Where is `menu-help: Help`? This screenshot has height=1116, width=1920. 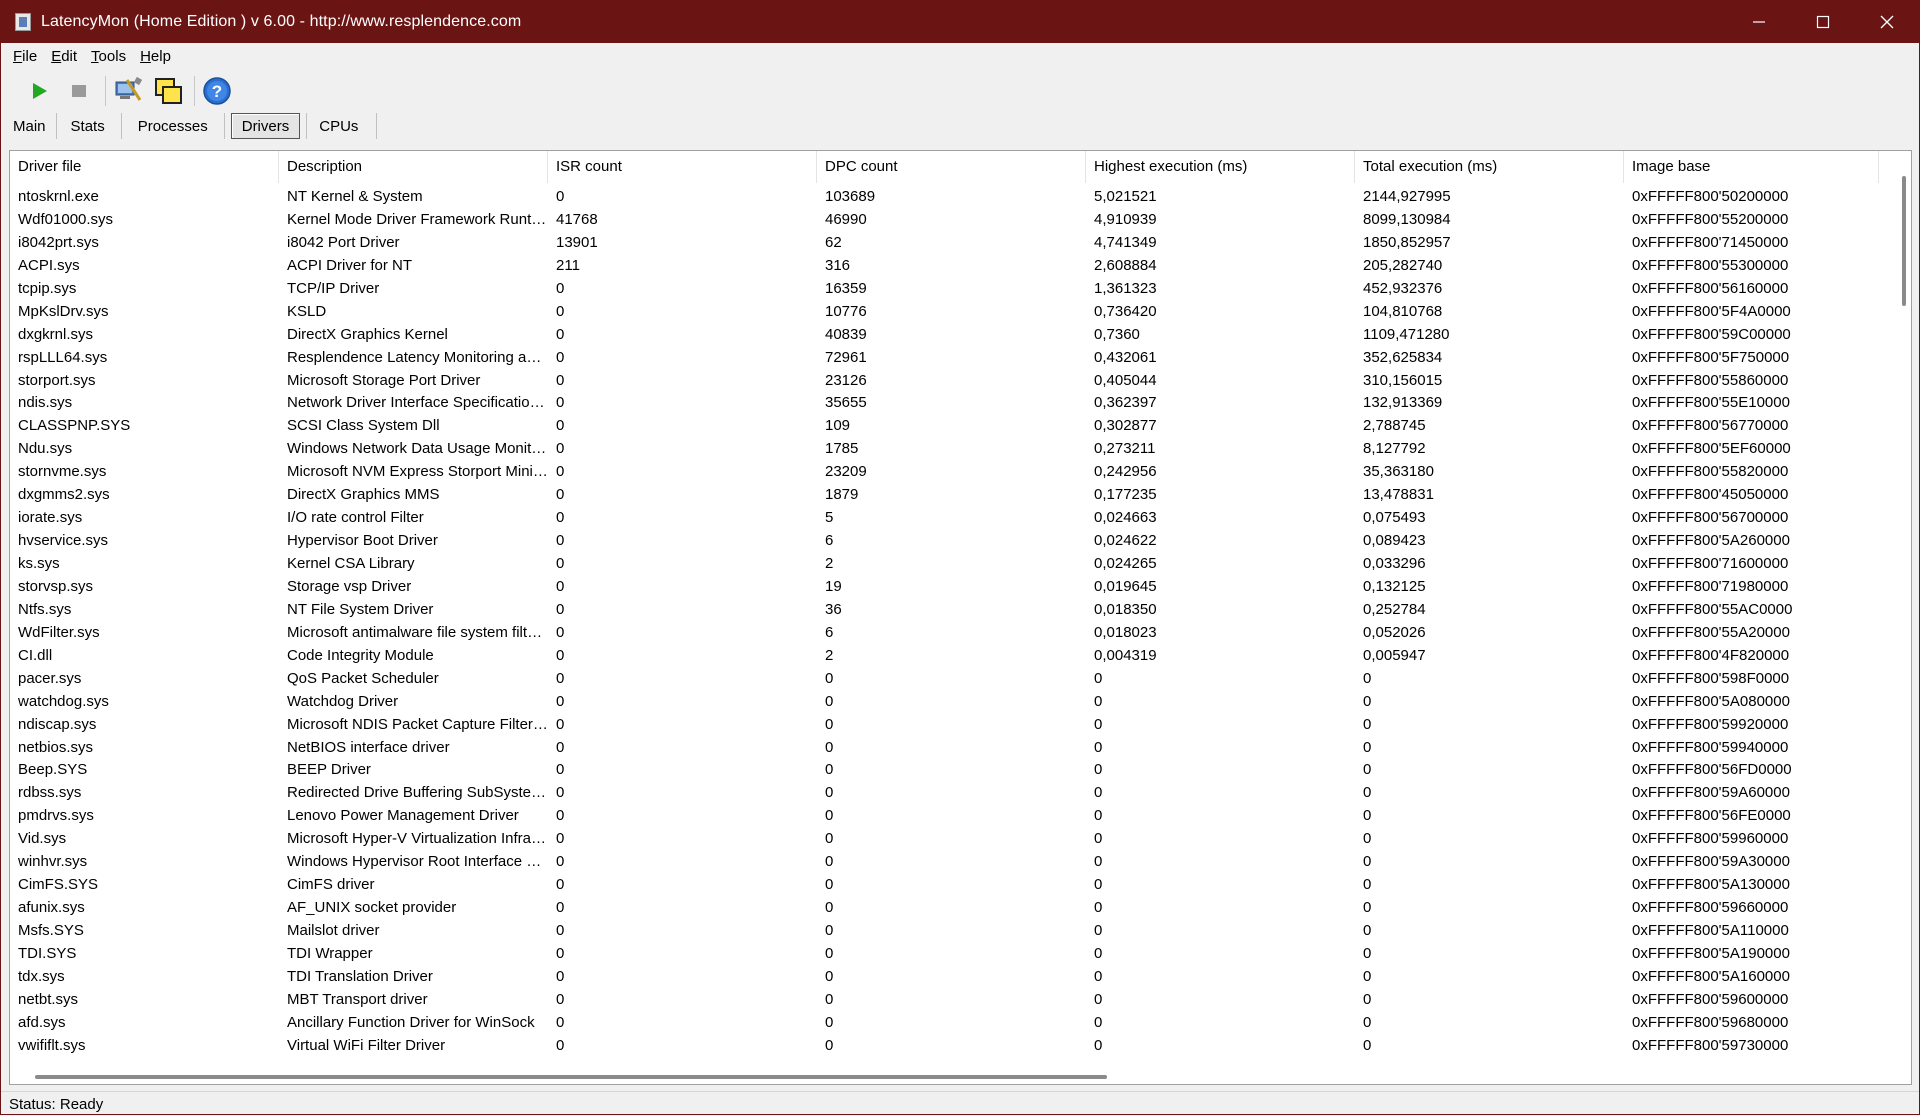 menu-help: Help is located at coordinates (155, 56).